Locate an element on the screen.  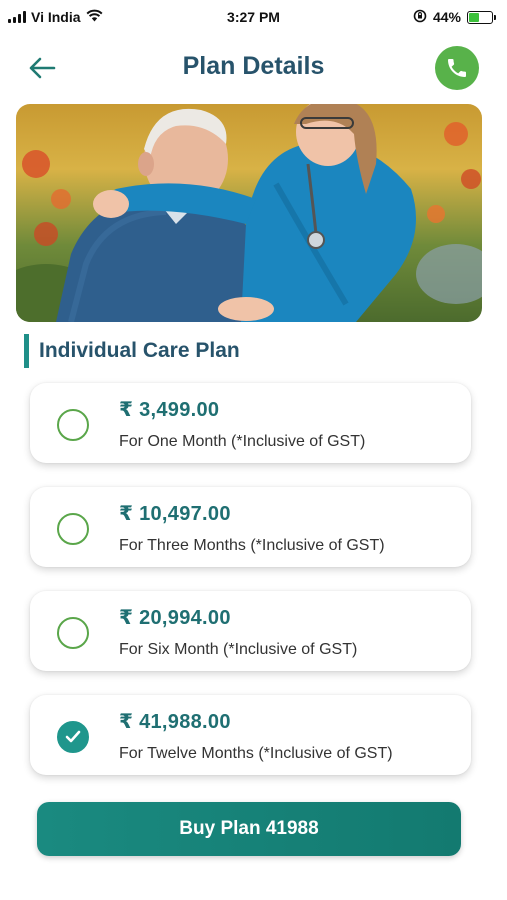
phone-icon is located at coordinates (457, 68).